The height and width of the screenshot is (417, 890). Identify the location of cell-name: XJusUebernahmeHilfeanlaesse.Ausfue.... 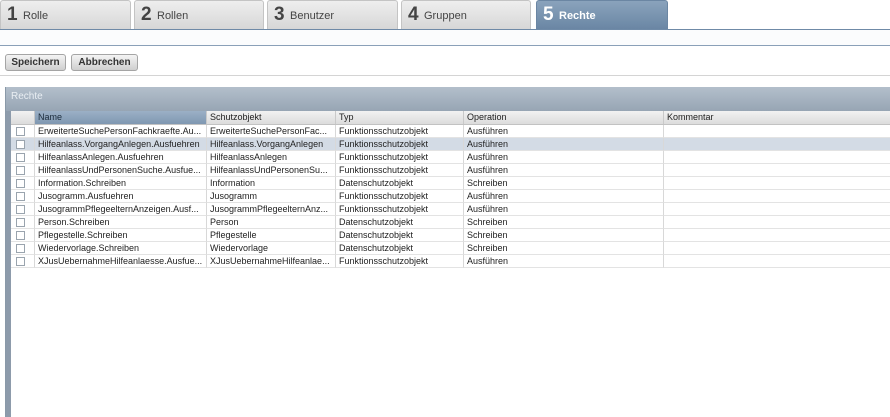
(121, 261).